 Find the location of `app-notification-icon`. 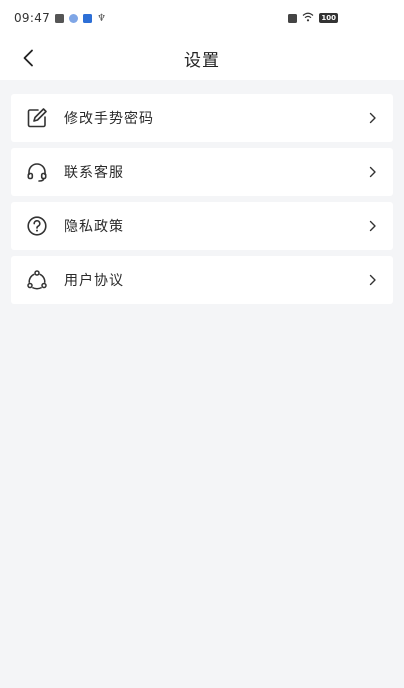

app-notification-icon is located at coordinates (74, 18).